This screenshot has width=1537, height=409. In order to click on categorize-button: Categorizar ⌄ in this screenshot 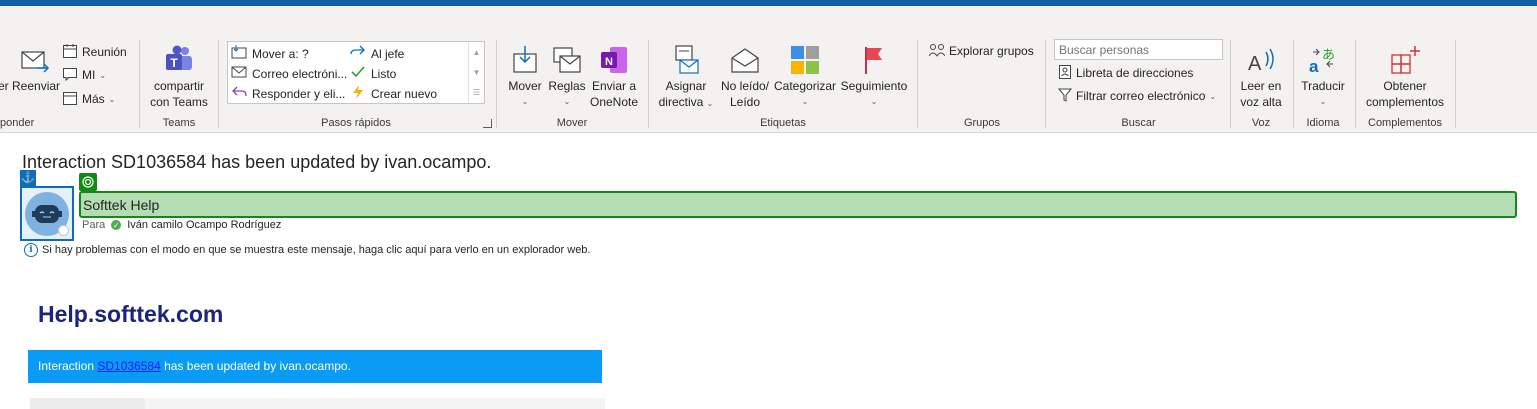, I will do `click(805, 76)`.